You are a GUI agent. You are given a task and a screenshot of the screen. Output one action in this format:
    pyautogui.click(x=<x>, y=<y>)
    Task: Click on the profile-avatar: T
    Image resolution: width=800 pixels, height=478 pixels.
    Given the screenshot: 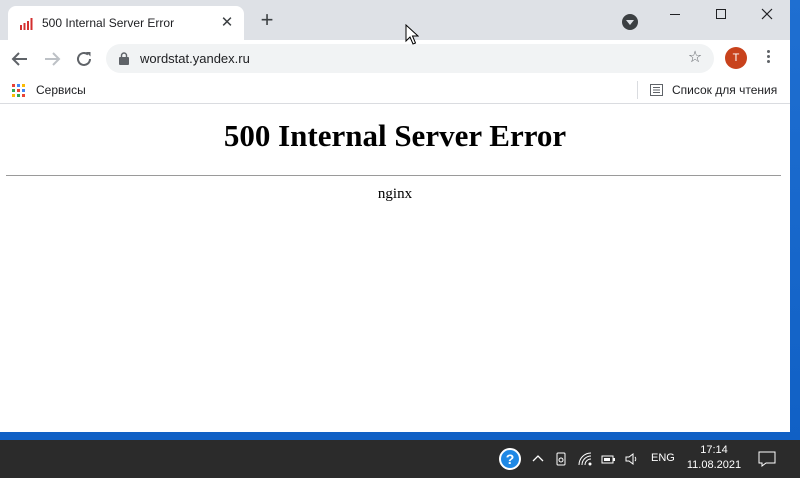 What is the action you would take?
    pyautogui.click(x=736, y=58)
    